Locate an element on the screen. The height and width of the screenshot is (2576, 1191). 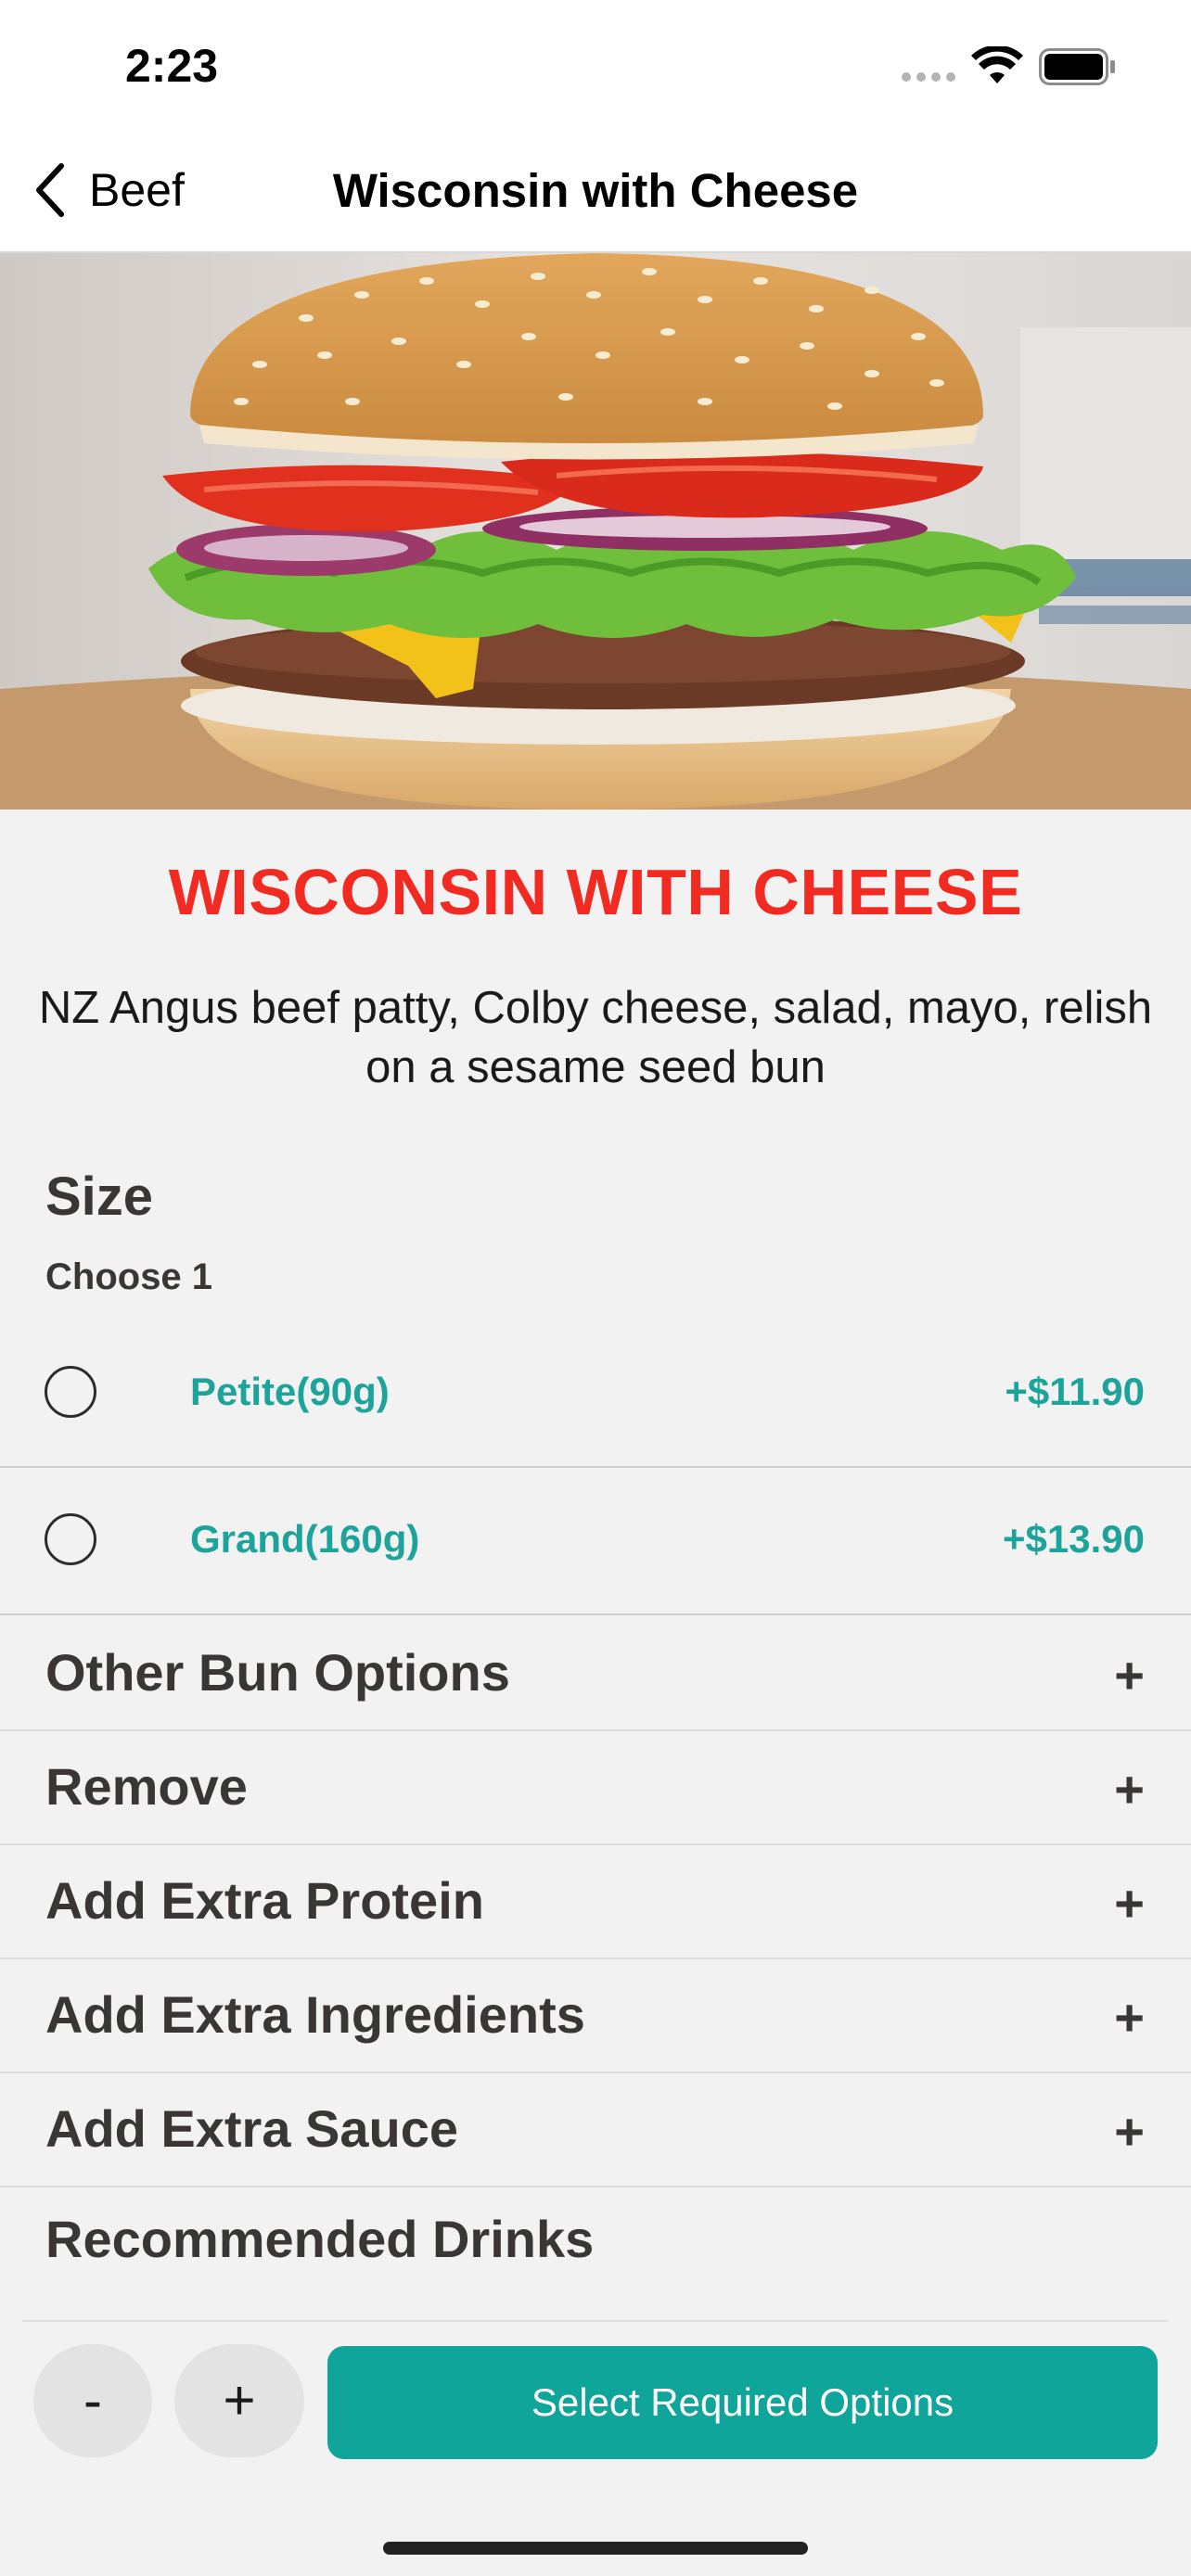
product-title: WISCONSIN WITH CHEESE is located at coordinates (595, 892).